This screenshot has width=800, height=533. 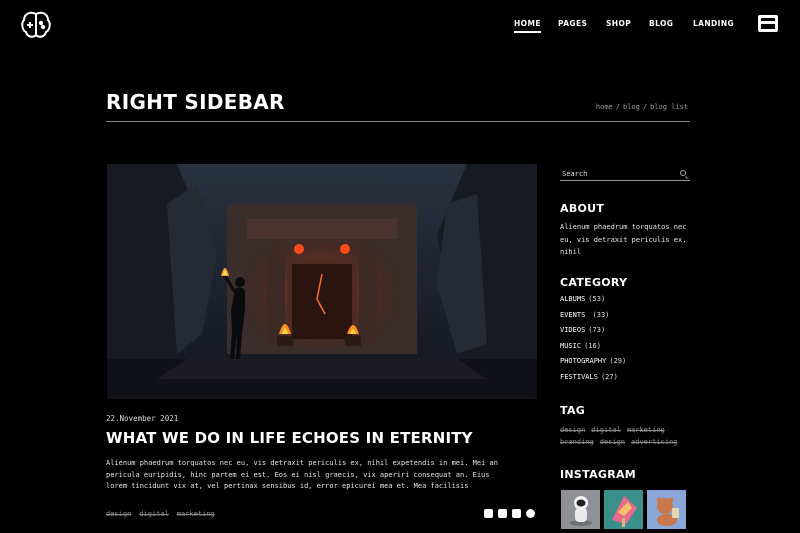 What do you see at coordinates (36, 25) in the screenshot?
I see `brain-logo-icon` at bounding box center [36, 25].